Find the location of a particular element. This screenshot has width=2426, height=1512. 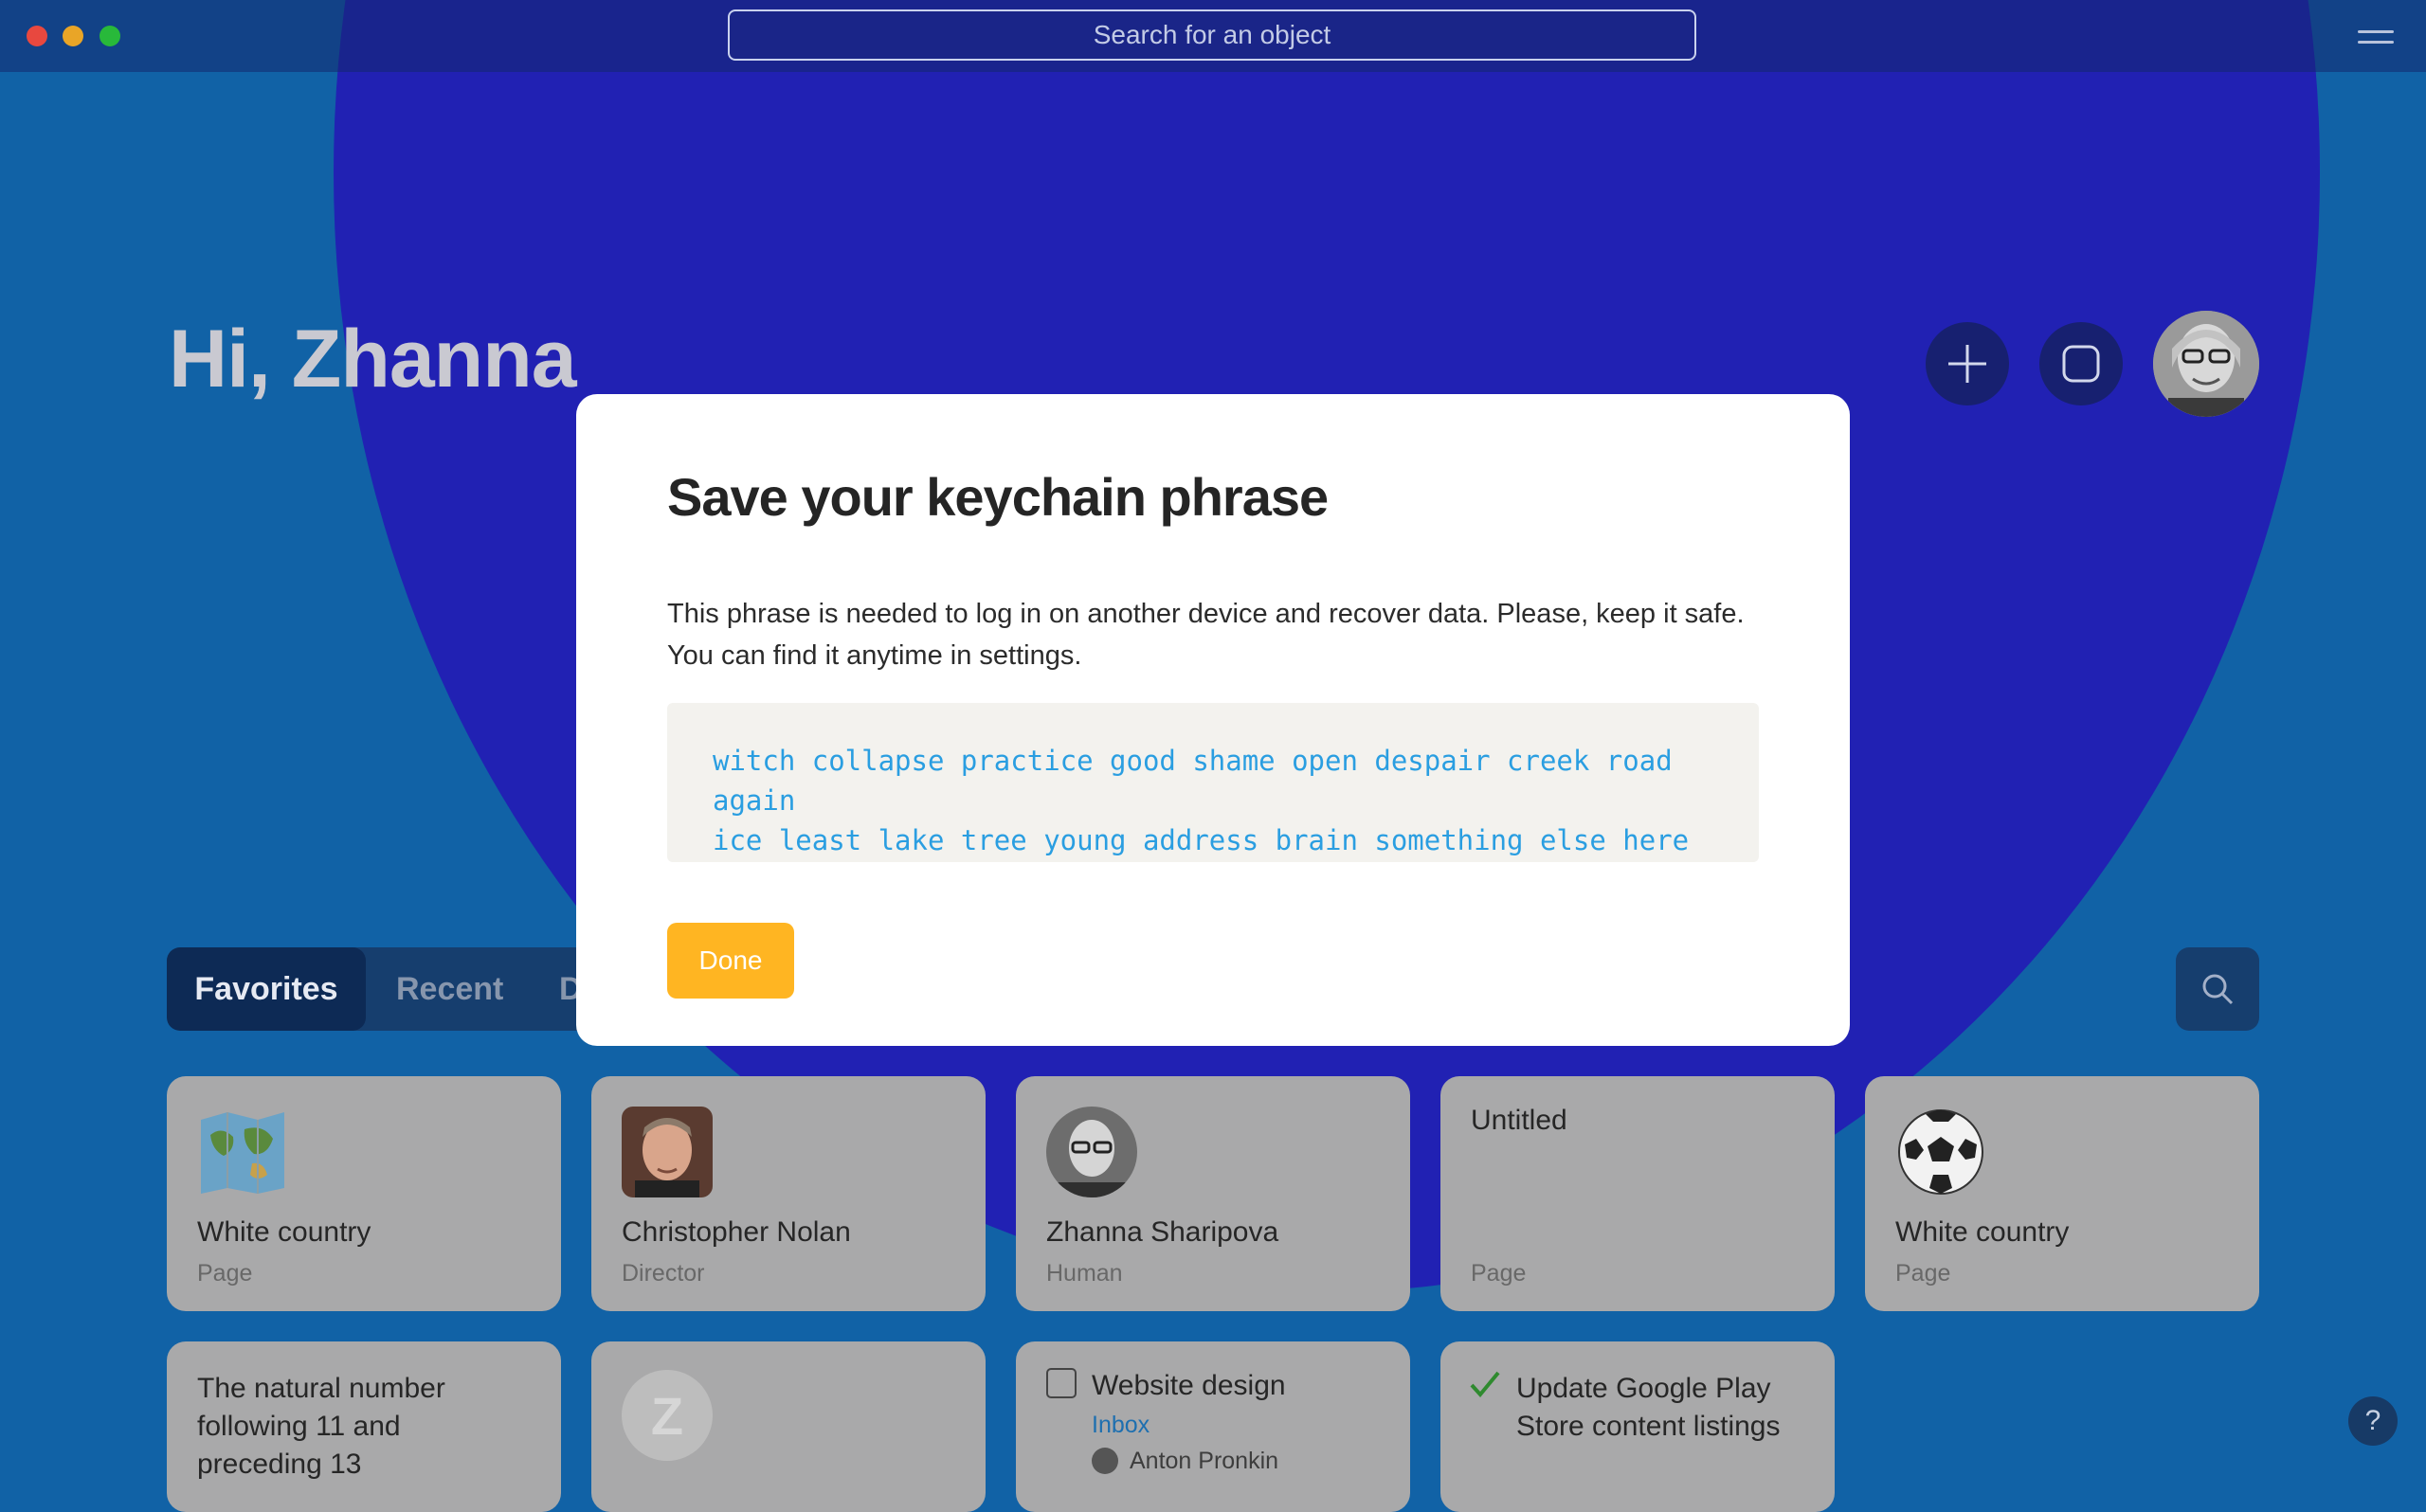

minimize-window-button is located at coordinates (73, 36).